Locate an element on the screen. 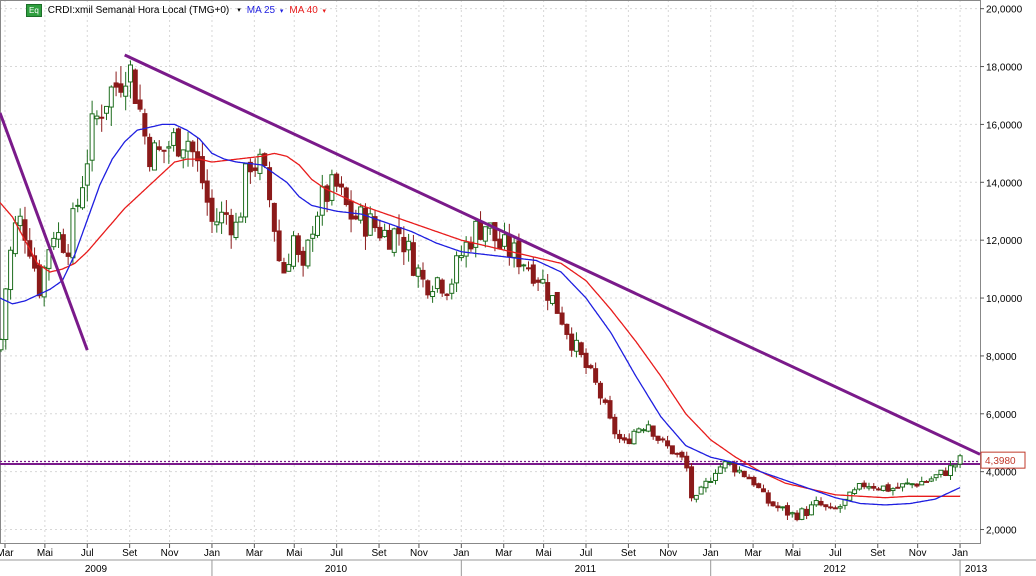  x-tick-label: Mai is located at coordinates (544, 553).